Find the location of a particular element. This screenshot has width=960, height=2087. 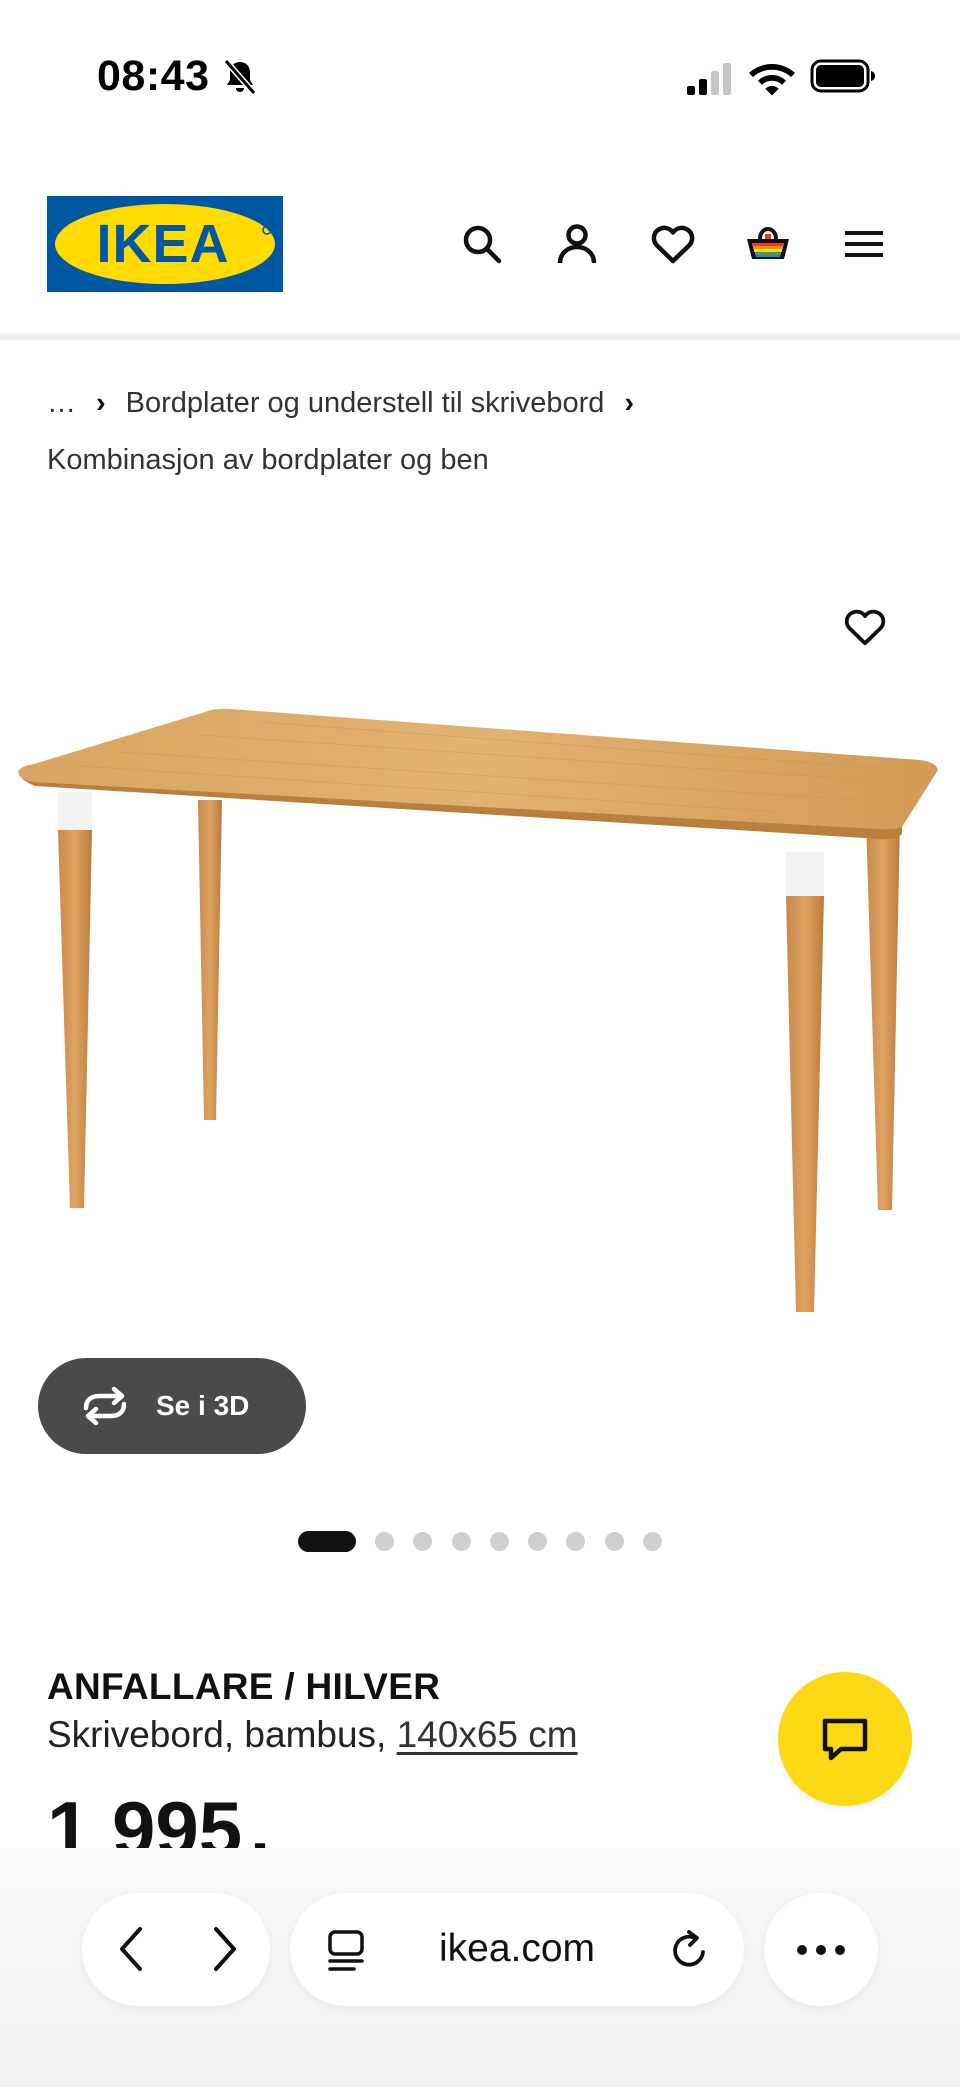

price-value: 1 995 is located at coordinates (145, 1819).